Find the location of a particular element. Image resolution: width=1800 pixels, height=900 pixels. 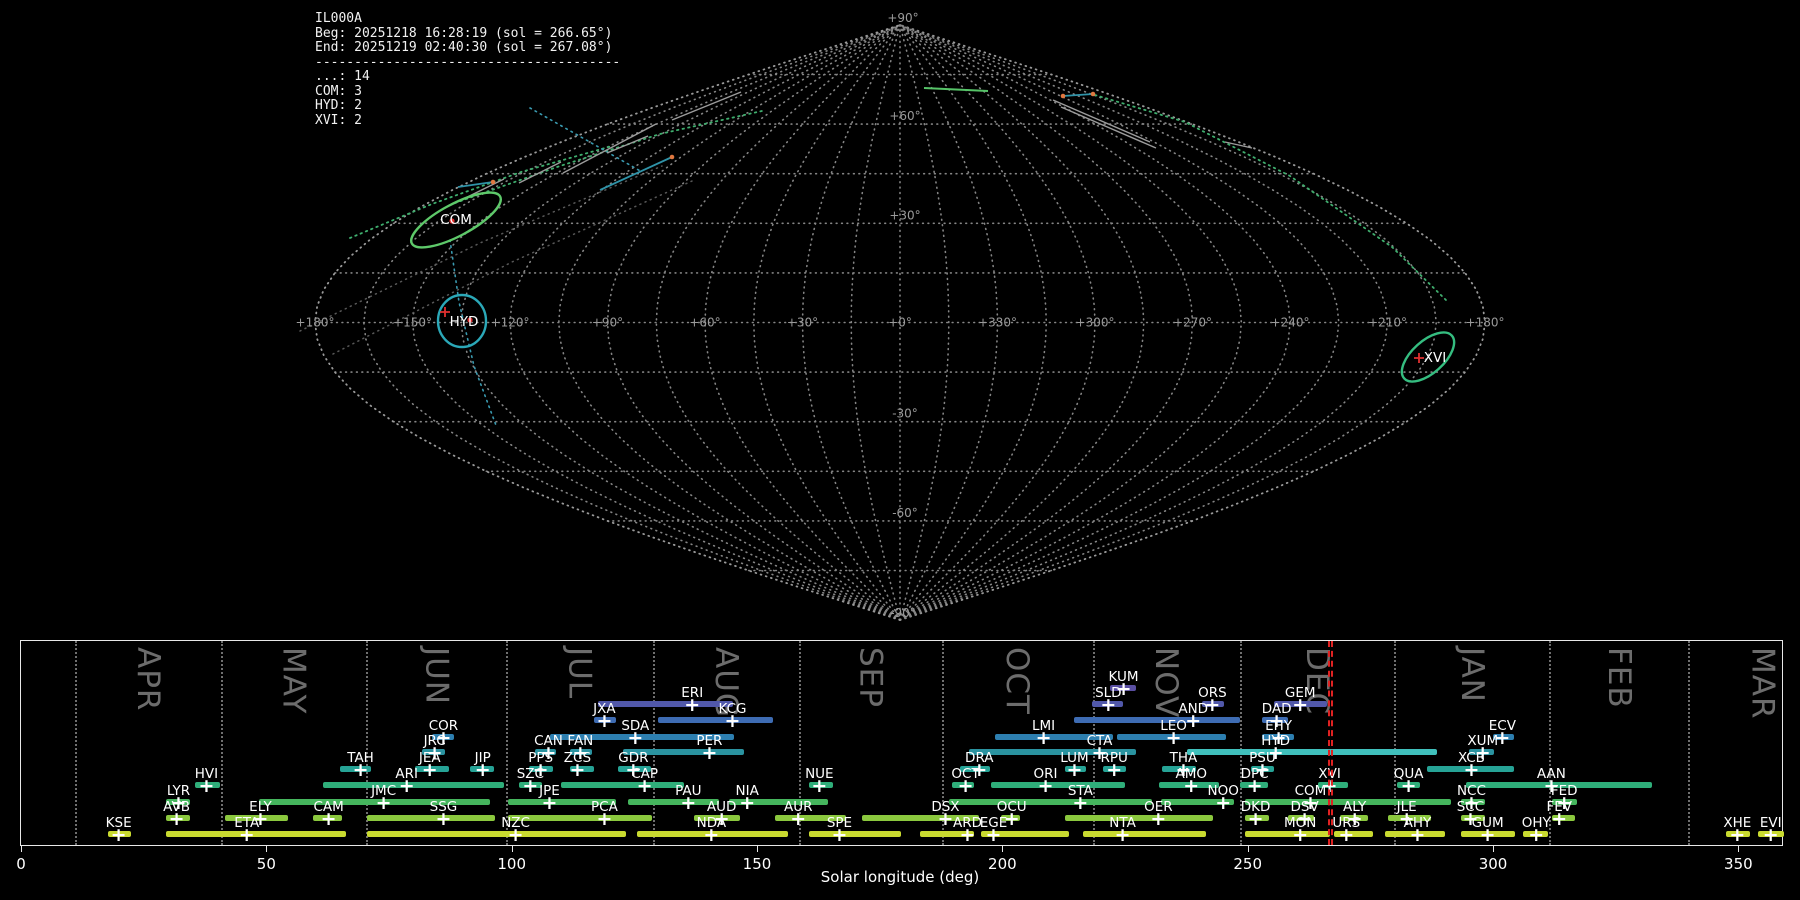

shower-bar-ori is located at coordinates (1058, 785).